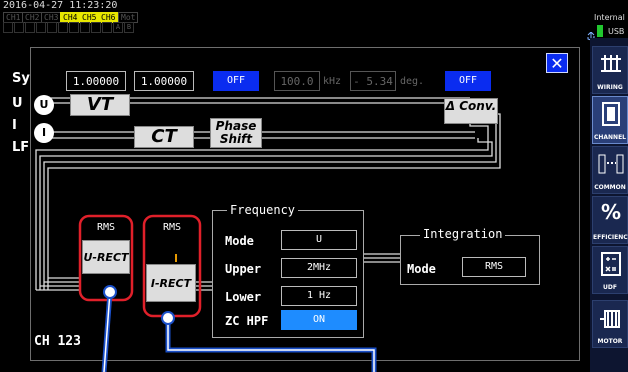  Describe the element at coordinates (319, 240) in the screenshot. I see `frequency-mode-field: U` at that location.